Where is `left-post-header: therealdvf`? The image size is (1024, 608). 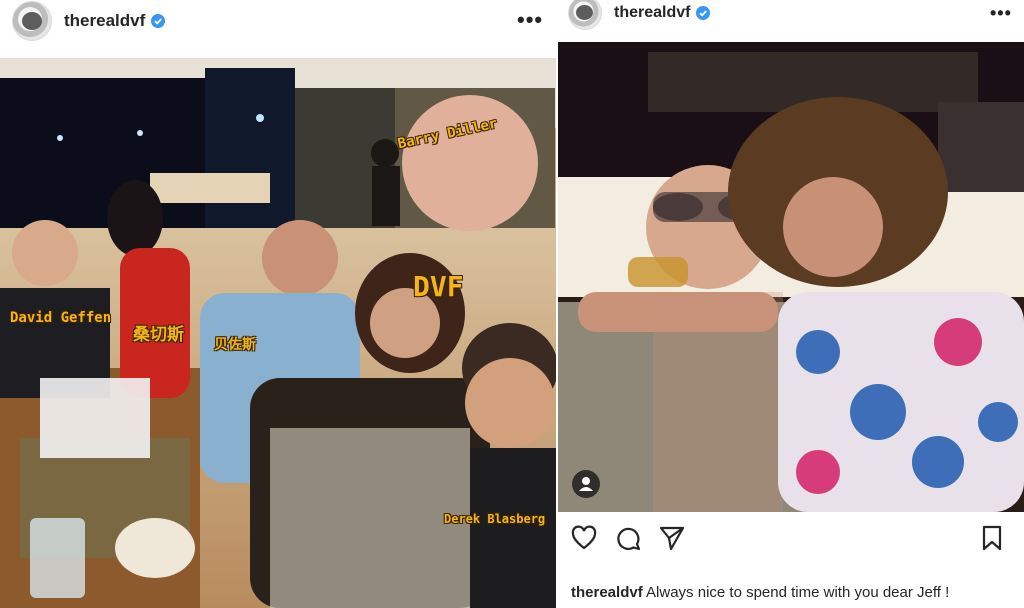 left-post-header: therealdvf is located at coordinates (89, 21).